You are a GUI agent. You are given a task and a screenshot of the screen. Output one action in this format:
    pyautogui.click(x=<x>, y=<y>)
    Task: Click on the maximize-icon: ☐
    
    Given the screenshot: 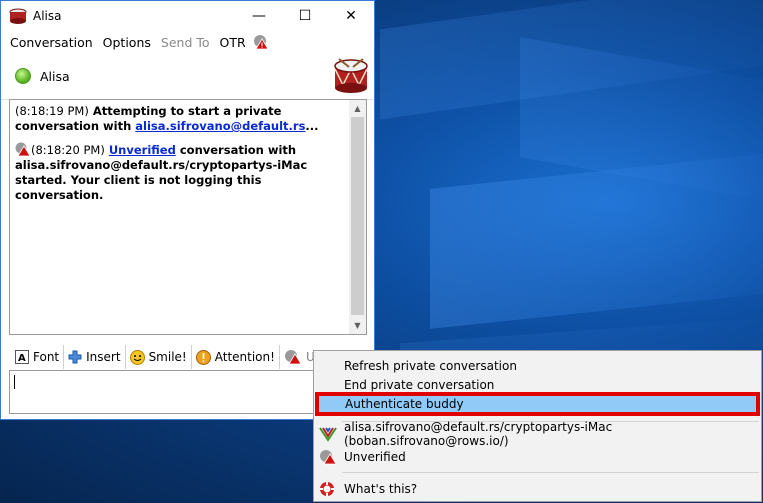 What is the action you would take?
    pyautogui.click(x=305, y=16)
    